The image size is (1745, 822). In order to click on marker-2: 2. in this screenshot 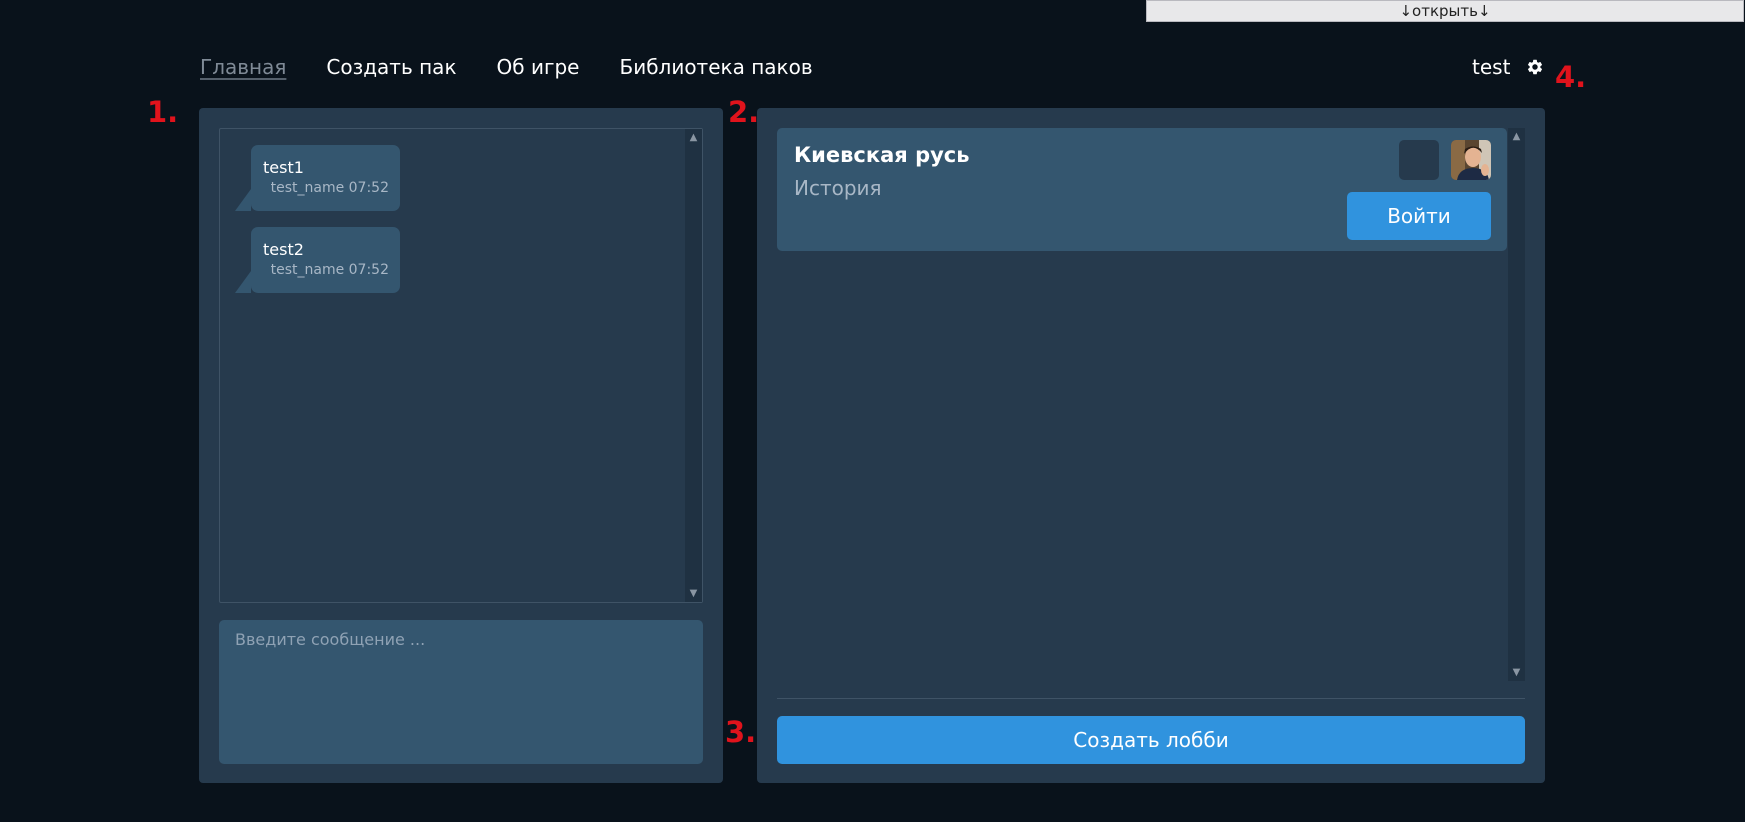, I will do `click(744, 112)`.